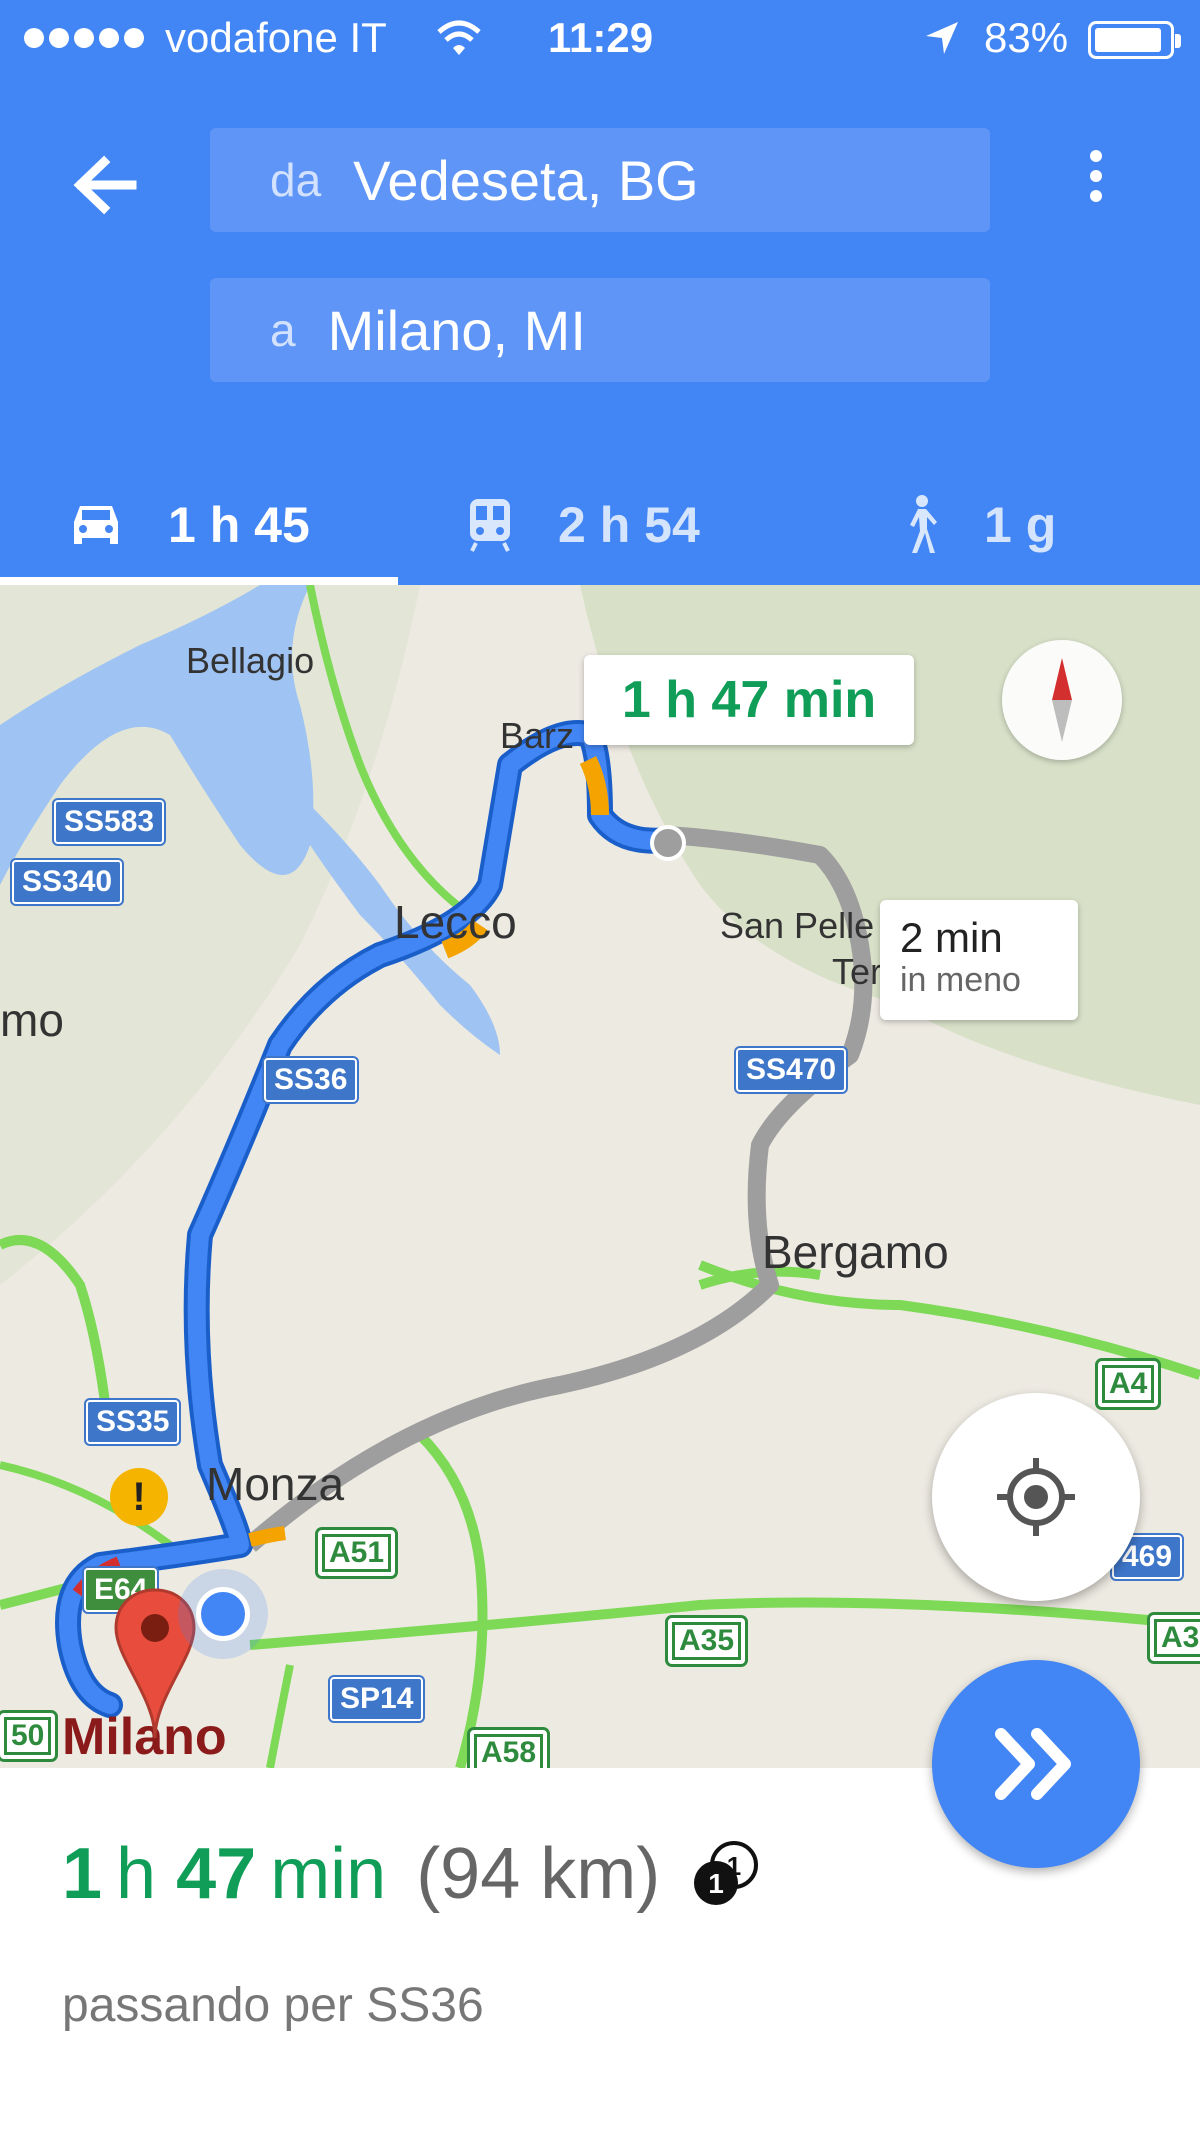 The height and width of the screenshot is (2130, 1200). Describe the element at coordinates (311, 1080) in the screenshot. I see `road-shield-ss36: SS36` at that location.